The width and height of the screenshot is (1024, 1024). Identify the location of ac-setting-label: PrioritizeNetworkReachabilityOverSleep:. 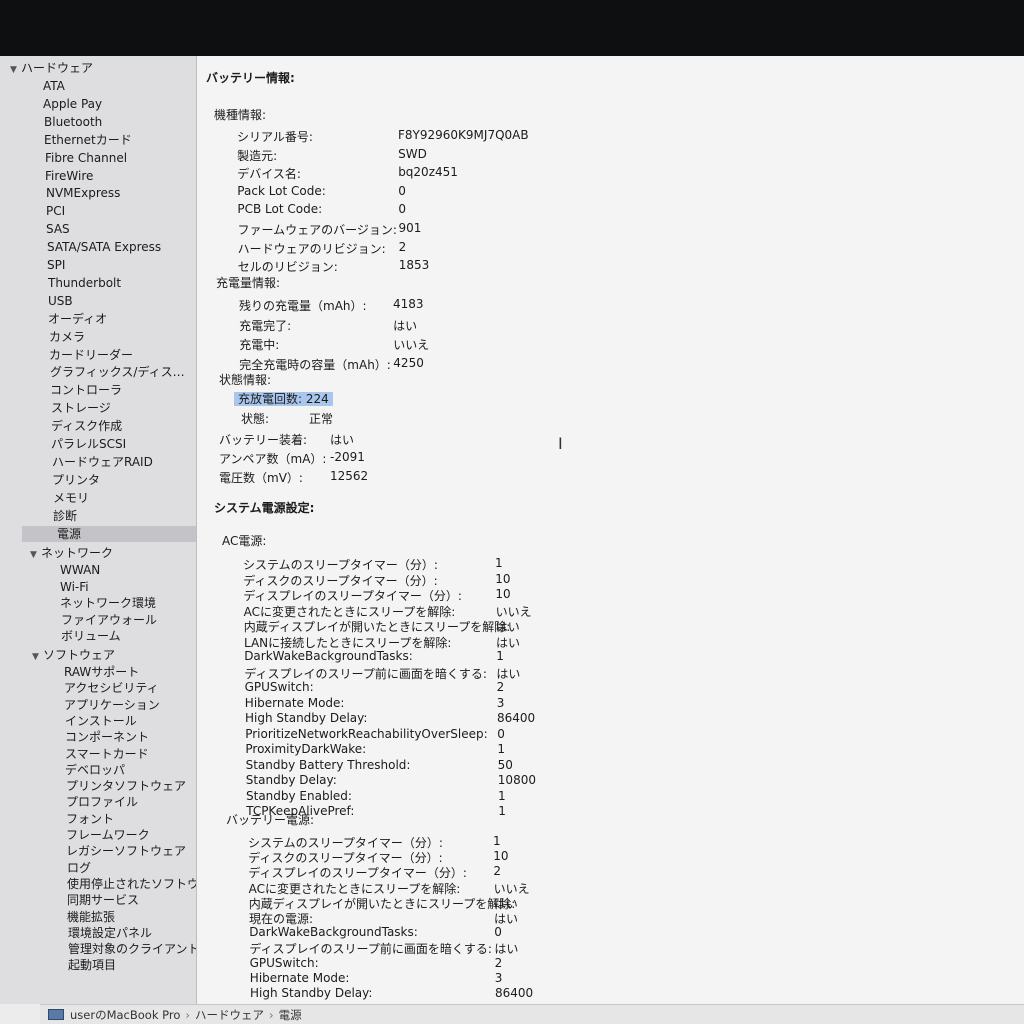
(366, 733).